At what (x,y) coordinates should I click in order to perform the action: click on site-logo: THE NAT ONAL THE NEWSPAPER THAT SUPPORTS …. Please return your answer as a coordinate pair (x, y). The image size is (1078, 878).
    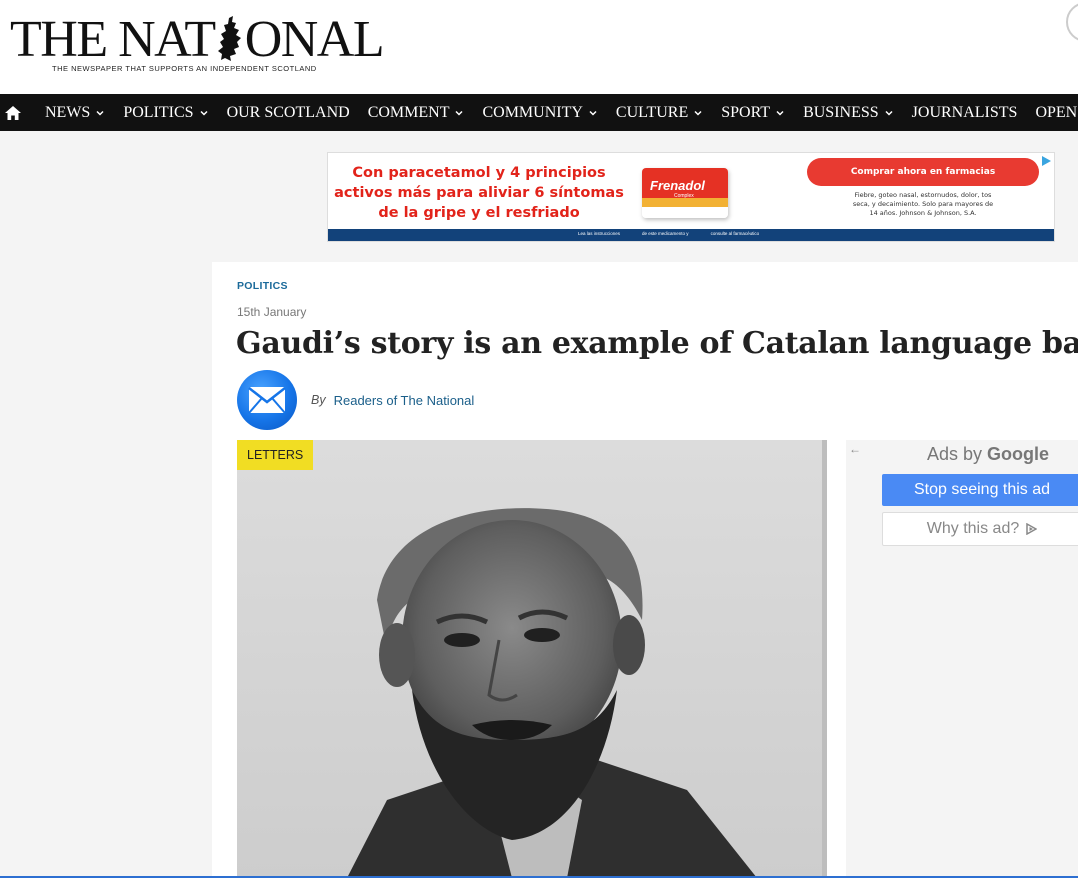
    Looking at the image, I should click on (200, 40).